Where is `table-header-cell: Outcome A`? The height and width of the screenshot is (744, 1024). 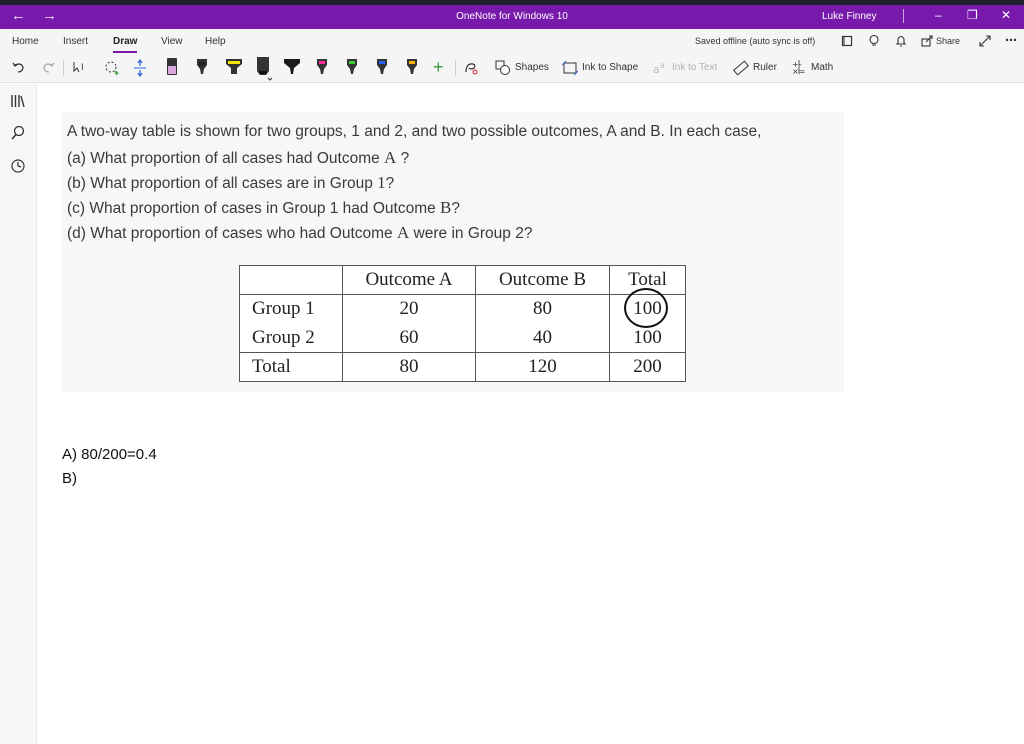 table-header-cell: Outcome A is located at coordinates (409, 280).